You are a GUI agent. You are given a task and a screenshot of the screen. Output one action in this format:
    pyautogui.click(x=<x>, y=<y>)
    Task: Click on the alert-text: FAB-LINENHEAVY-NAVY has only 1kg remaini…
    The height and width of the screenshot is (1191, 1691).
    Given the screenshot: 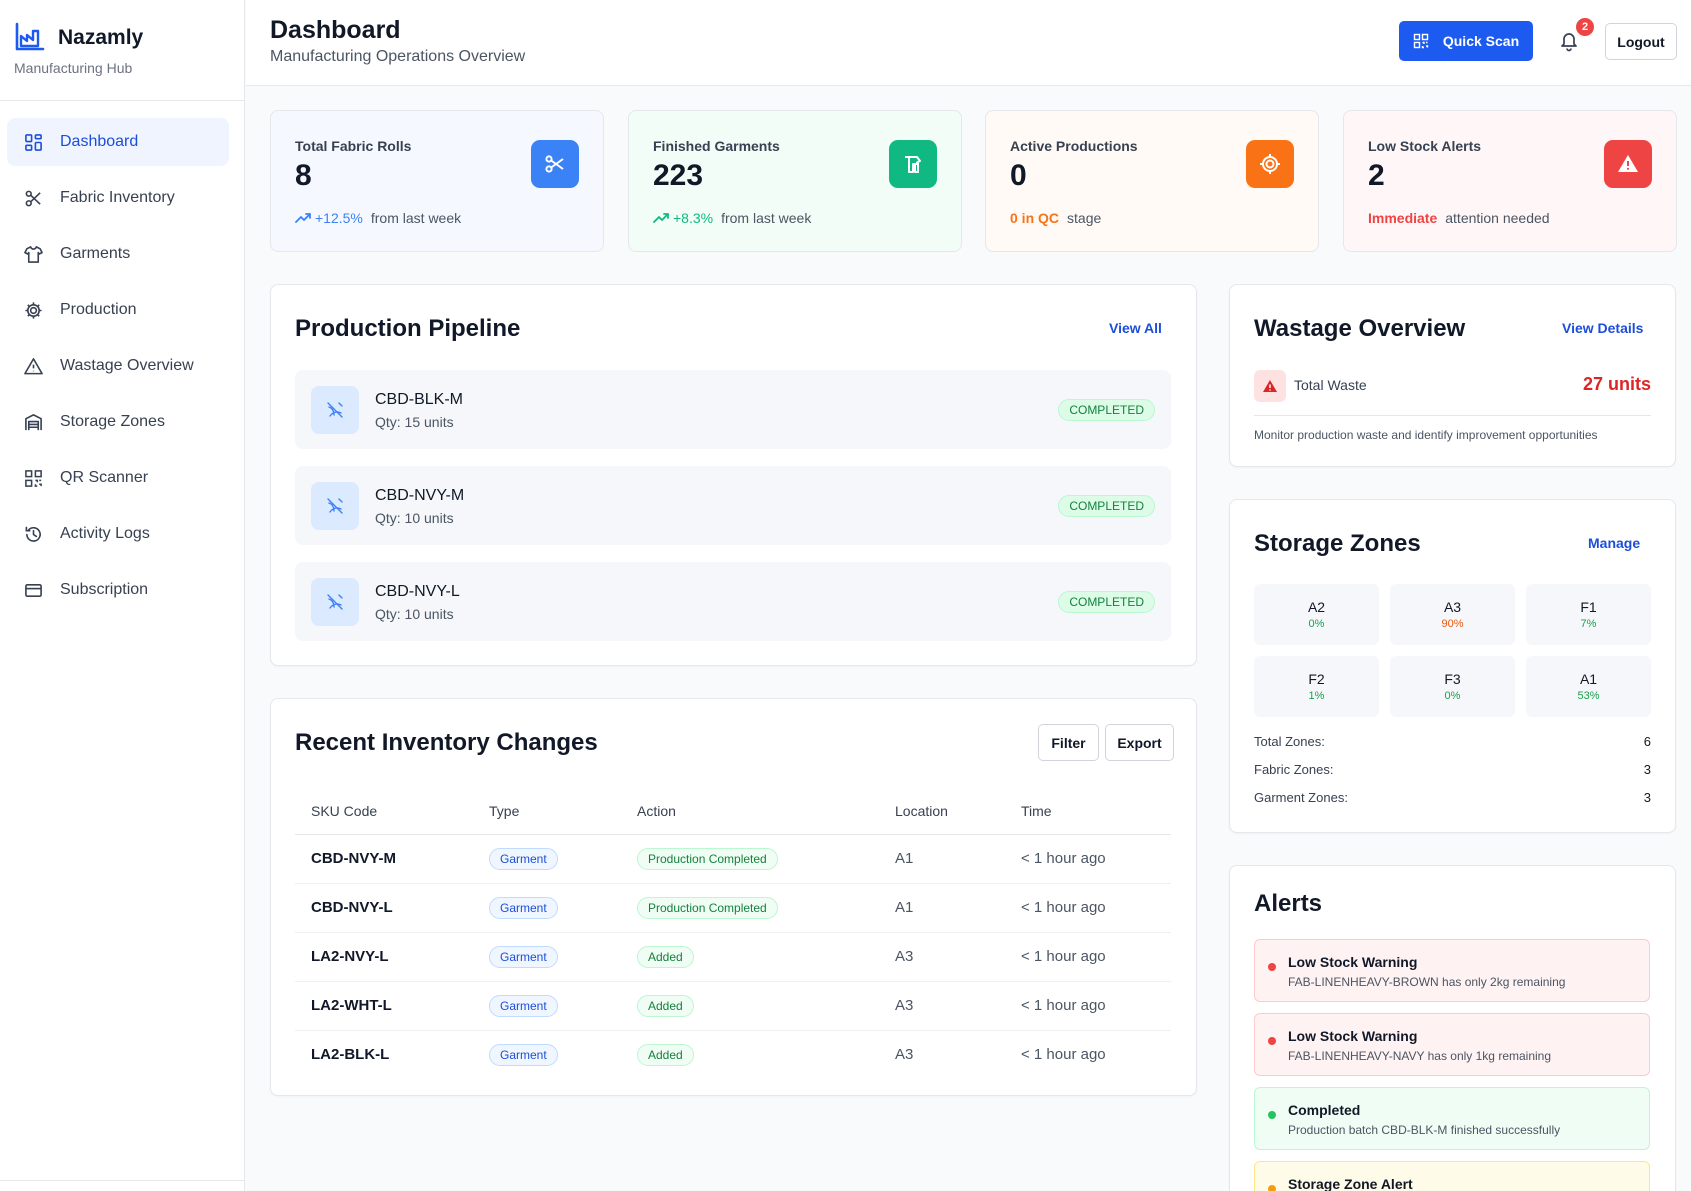 What is the action you would take?
    pyautogui.click(x=1420, y=1056)
    